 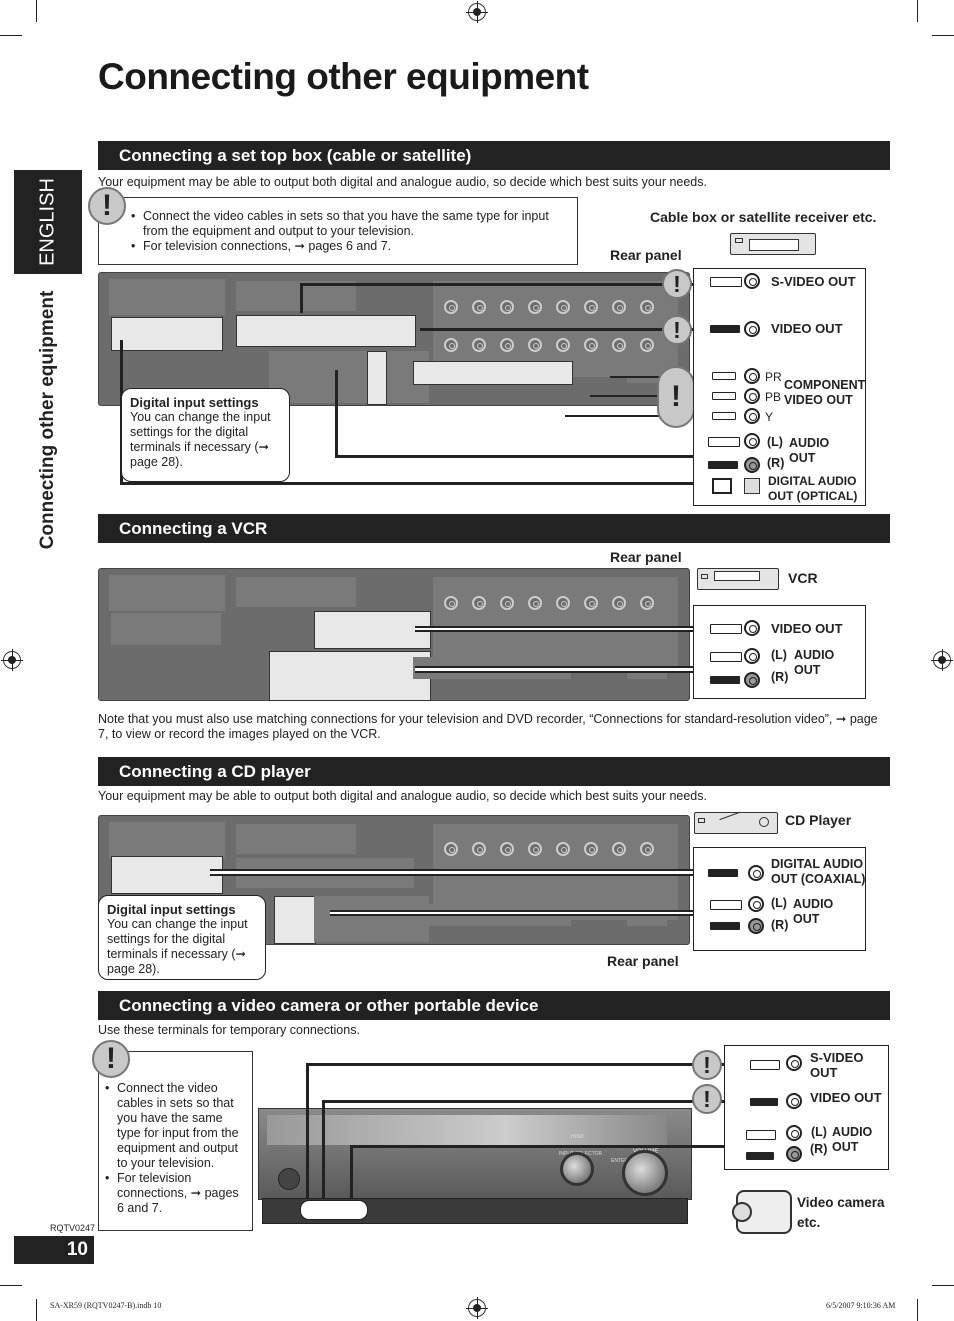 What do you see at coordinates (106, 1305) in the screenshot?
I see `footer-file-info: SA-XR59 (RQTV0247-B).indb 10` at bounding box center [106, 1305].